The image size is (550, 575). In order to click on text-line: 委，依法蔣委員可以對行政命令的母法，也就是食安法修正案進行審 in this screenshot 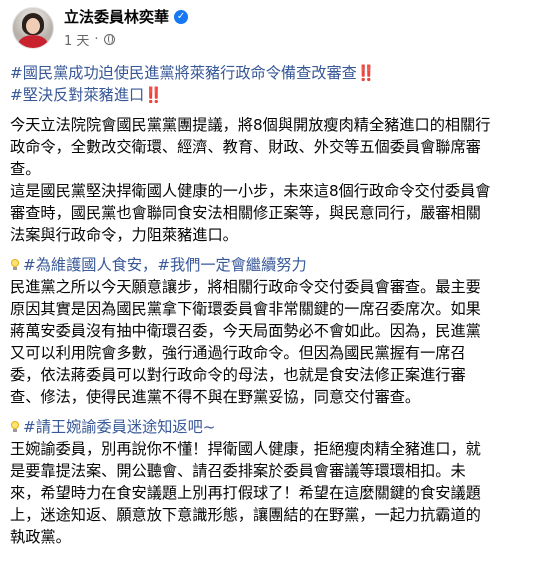, I will do `click(238, 375)`.